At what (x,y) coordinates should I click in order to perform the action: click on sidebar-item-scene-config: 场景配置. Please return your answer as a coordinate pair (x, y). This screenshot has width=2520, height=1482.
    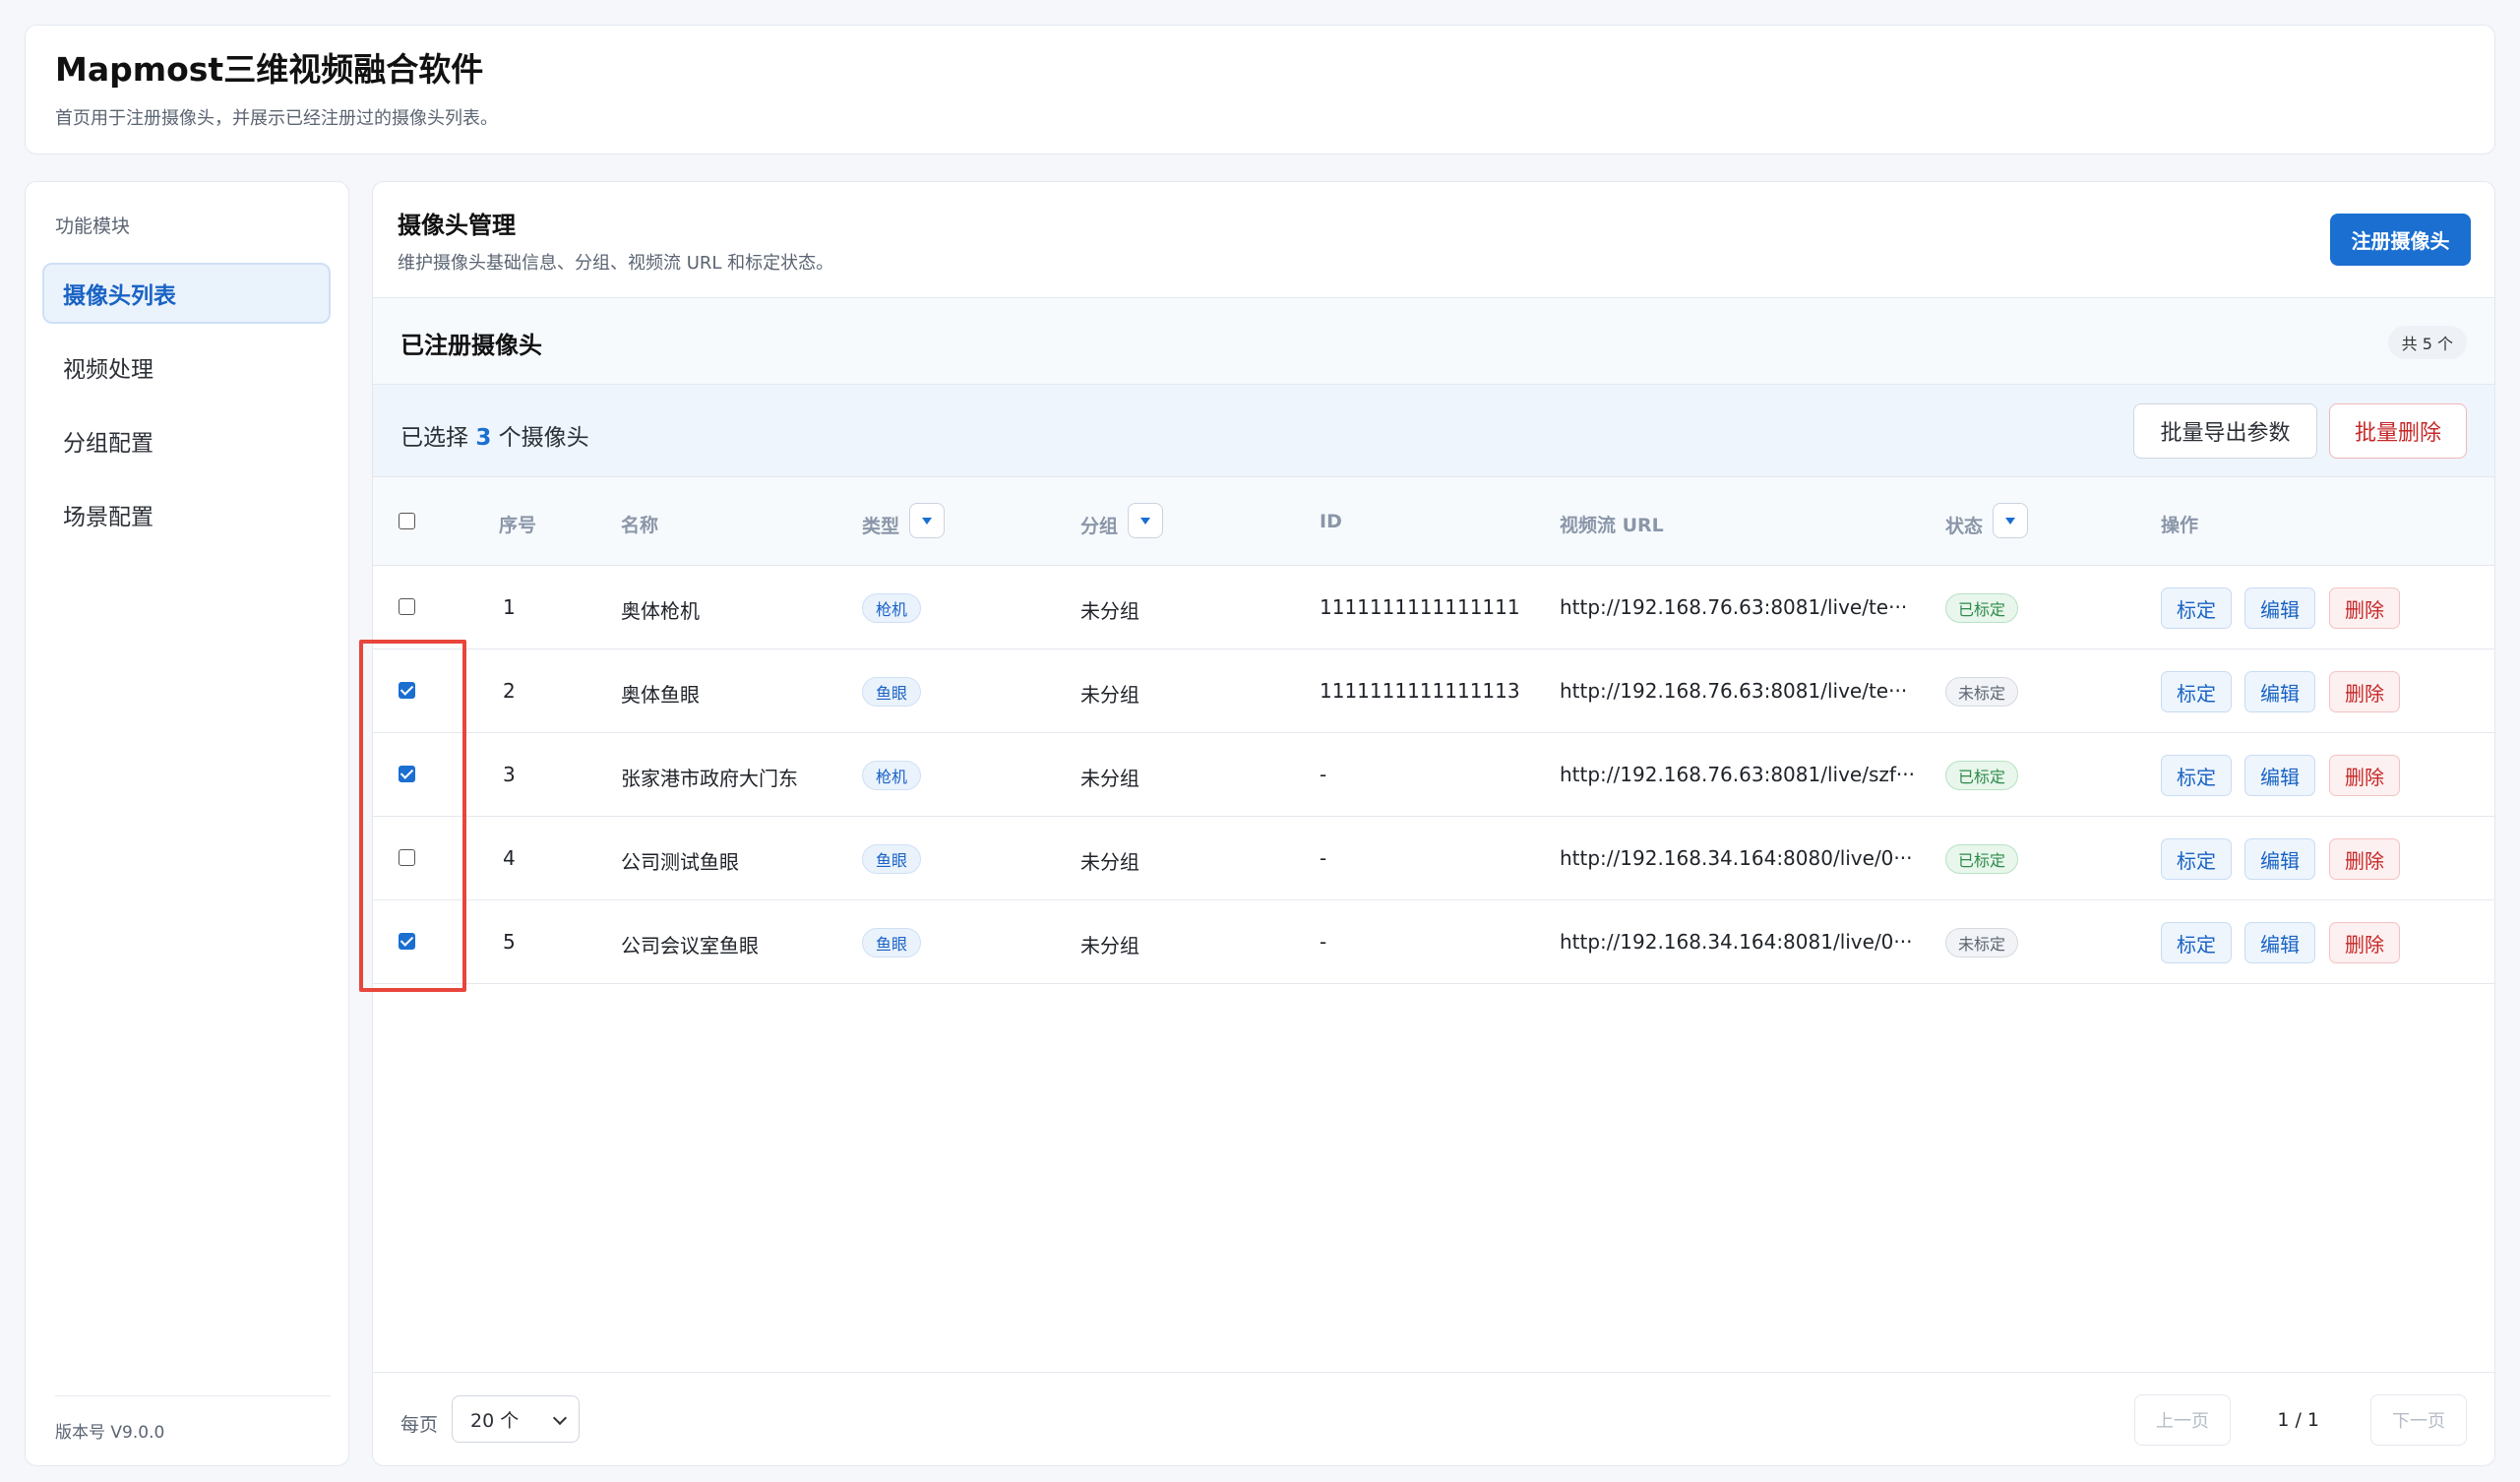
    Looking at the image, I should click on (186, 514).